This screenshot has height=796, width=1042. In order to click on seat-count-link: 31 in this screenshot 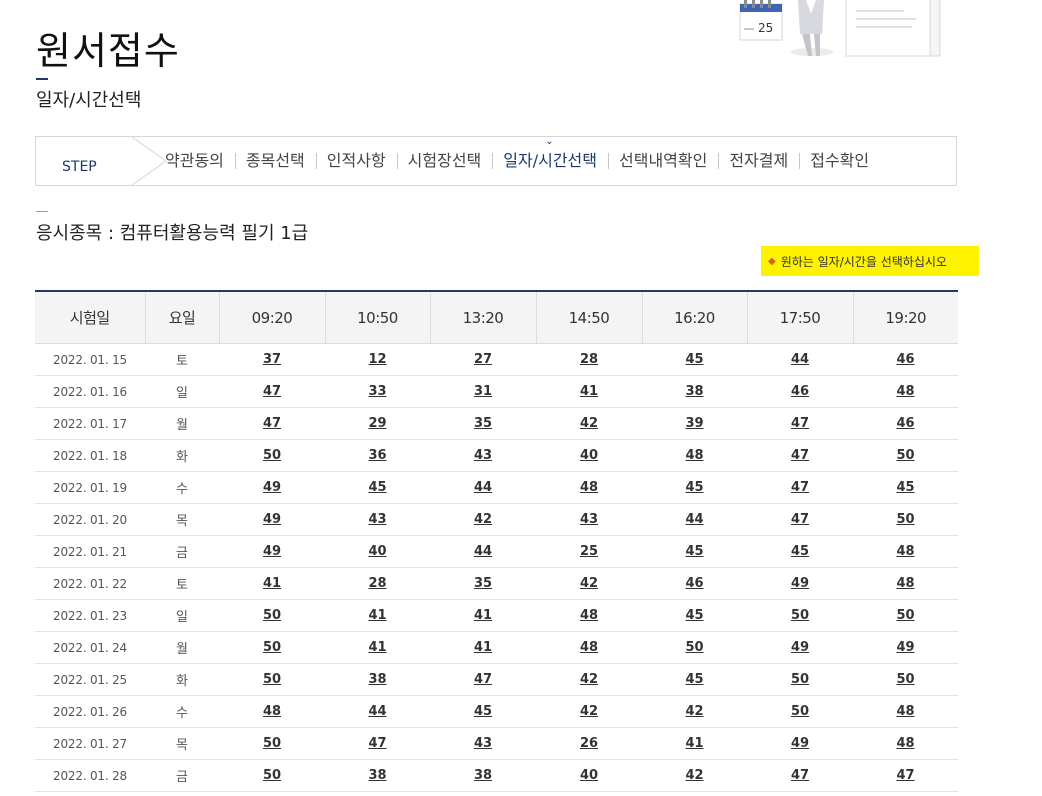, I will do `click(483, 391)`.